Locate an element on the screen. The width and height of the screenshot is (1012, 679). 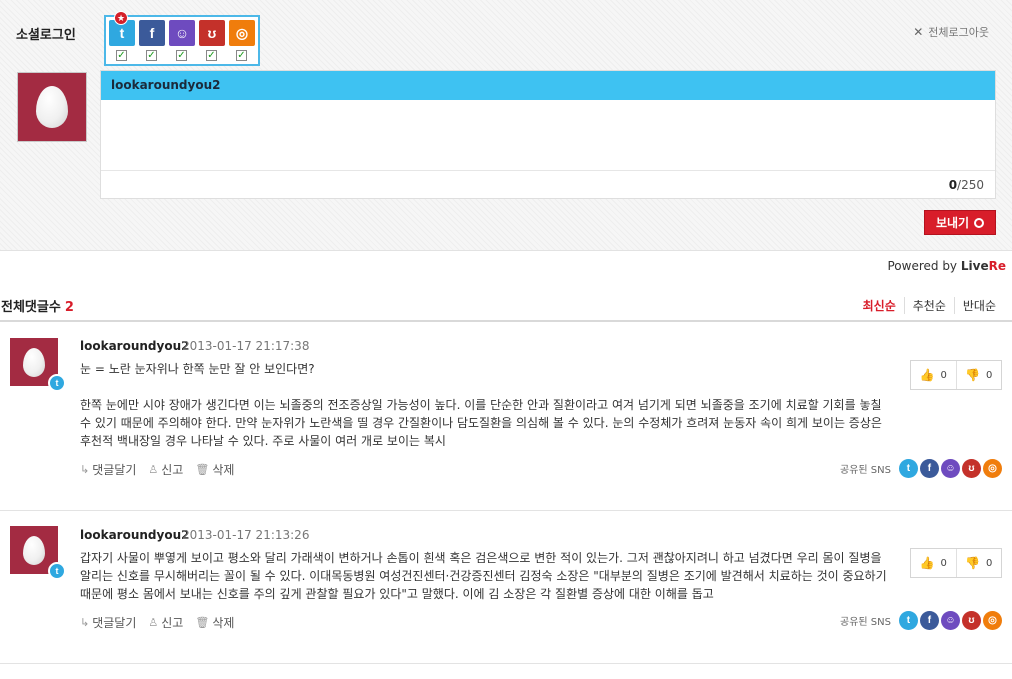
primary-star-icon: ★ is located at coordinates (121, 18).